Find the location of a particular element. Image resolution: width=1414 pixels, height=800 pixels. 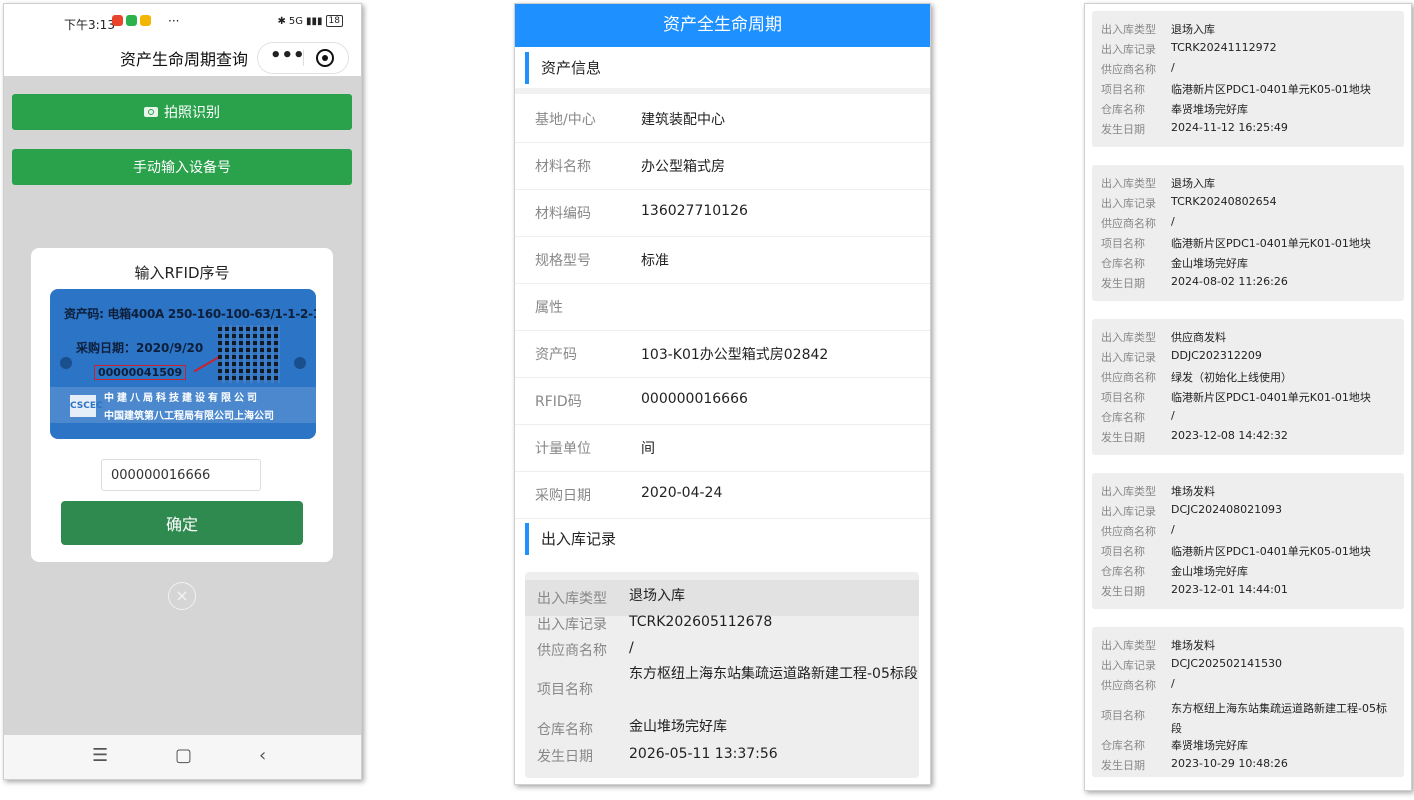

tag-asset-code: 资产码: 电箱400A 250-160-100-63/1-1-2-1 06105 is located at coordinates (190, 314).